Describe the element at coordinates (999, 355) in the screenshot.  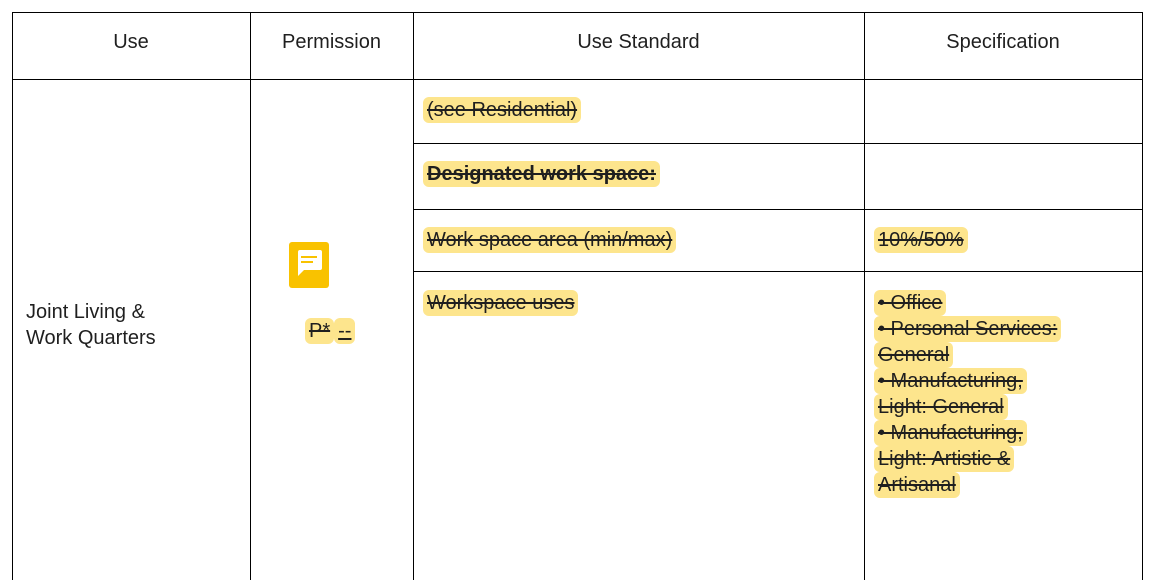
I see `spec-list-item: General` at that location.